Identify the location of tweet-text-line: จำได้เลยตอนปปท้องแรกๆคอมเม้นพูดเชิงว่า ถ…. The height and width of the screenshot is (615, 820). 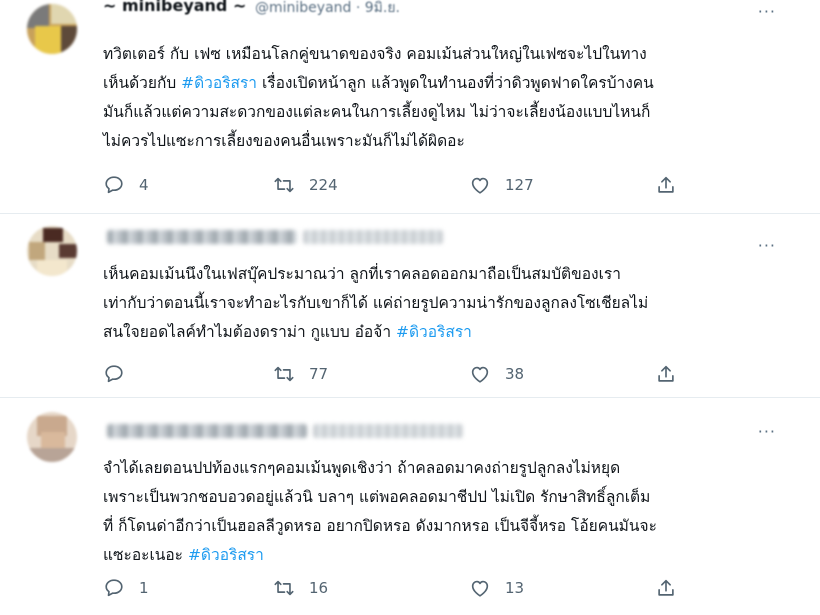
(362, 468).